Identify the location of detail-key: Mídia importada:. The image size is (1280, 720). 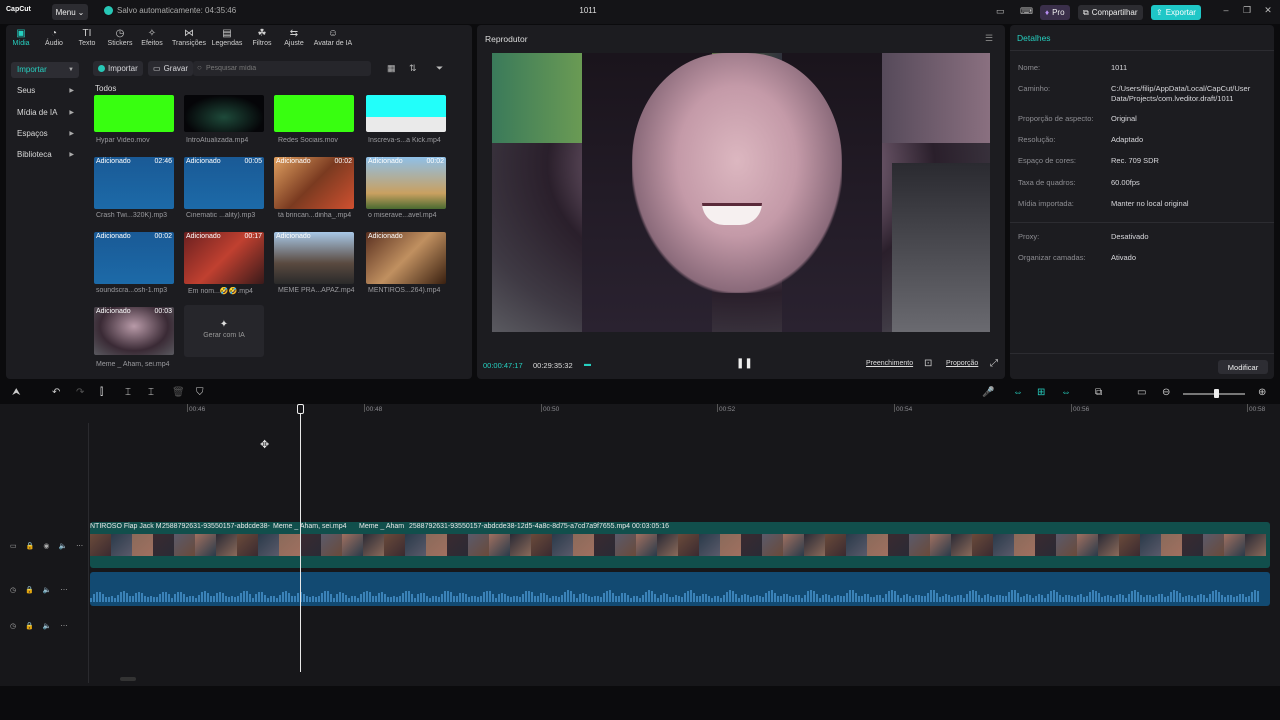
(1046, 203).